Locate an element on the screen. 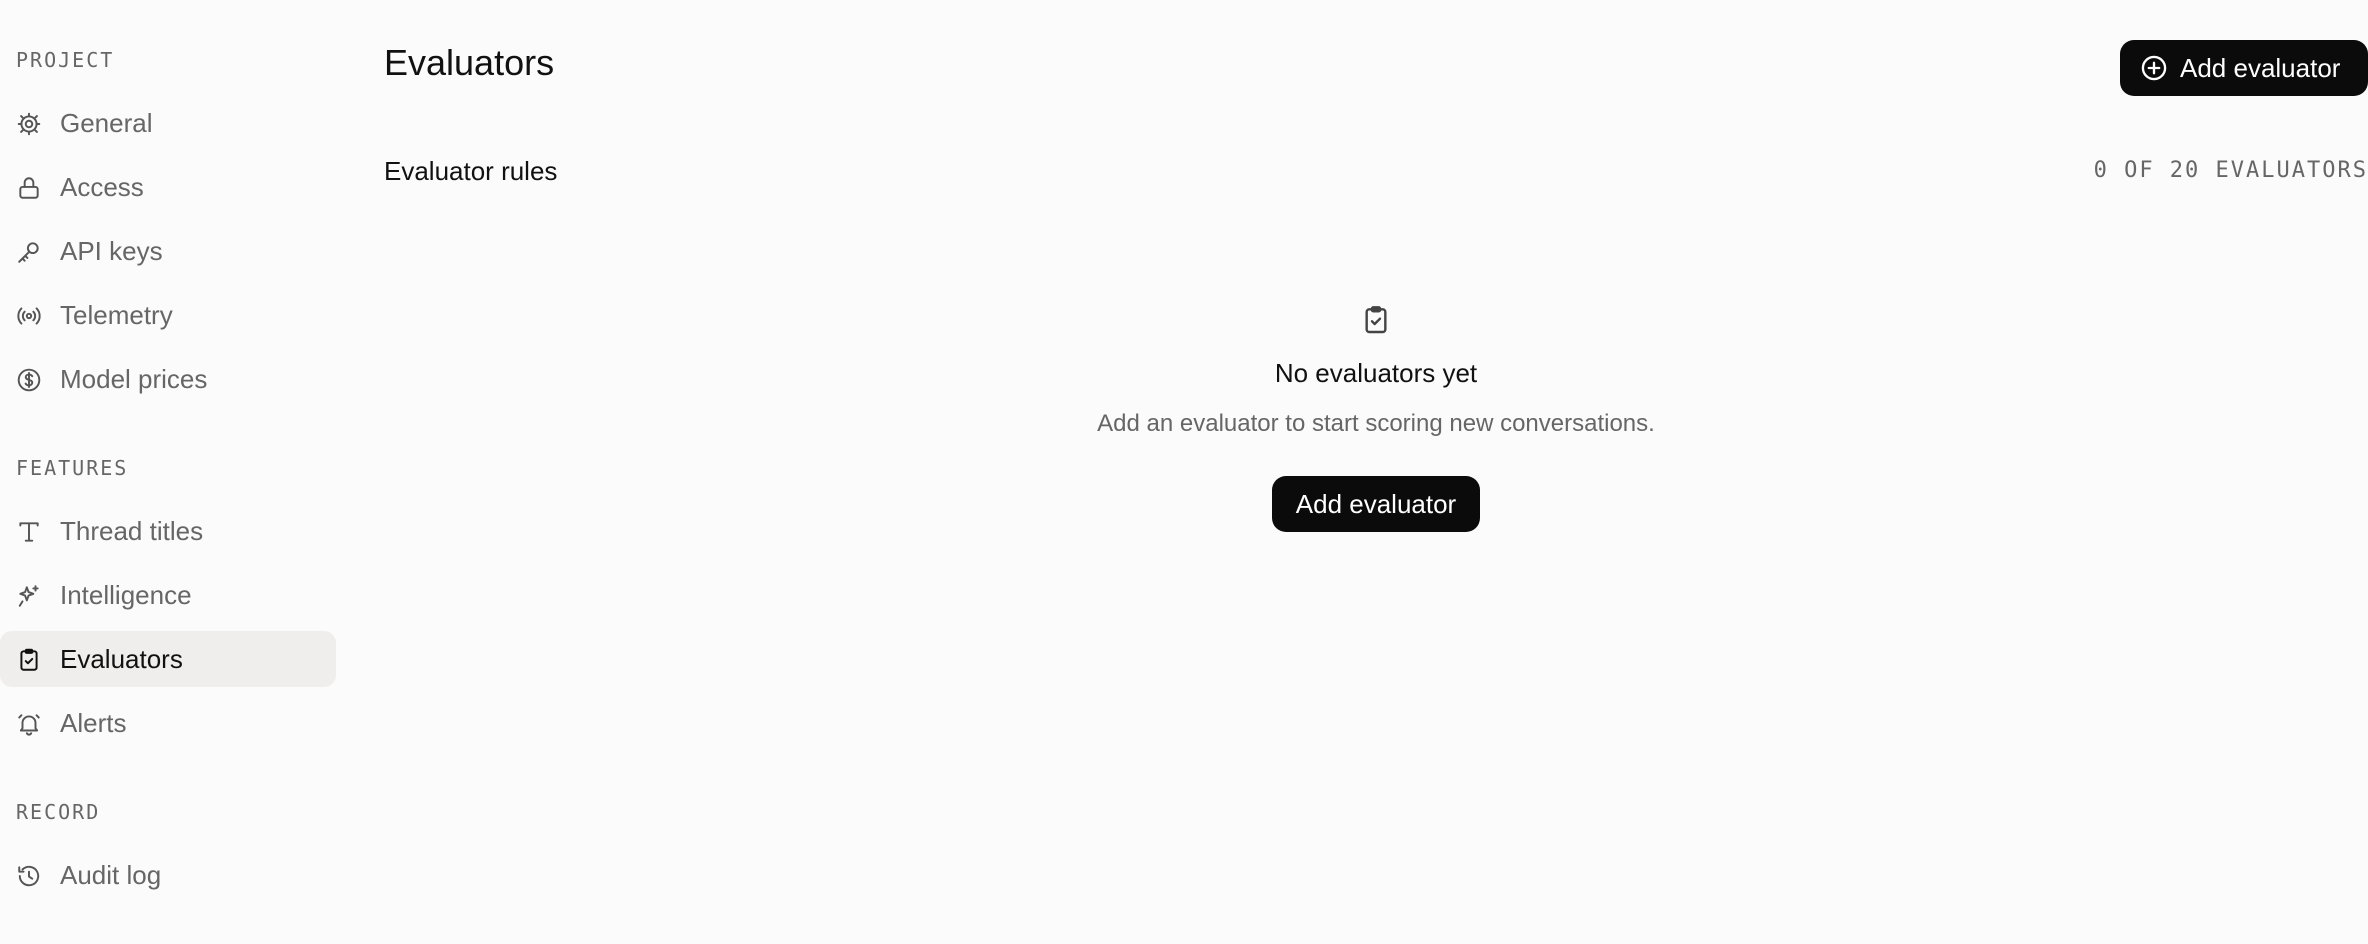 Image resolution: width=2368 pixels, height=944 pixels. history-icon is located at coordinates (29, 876).